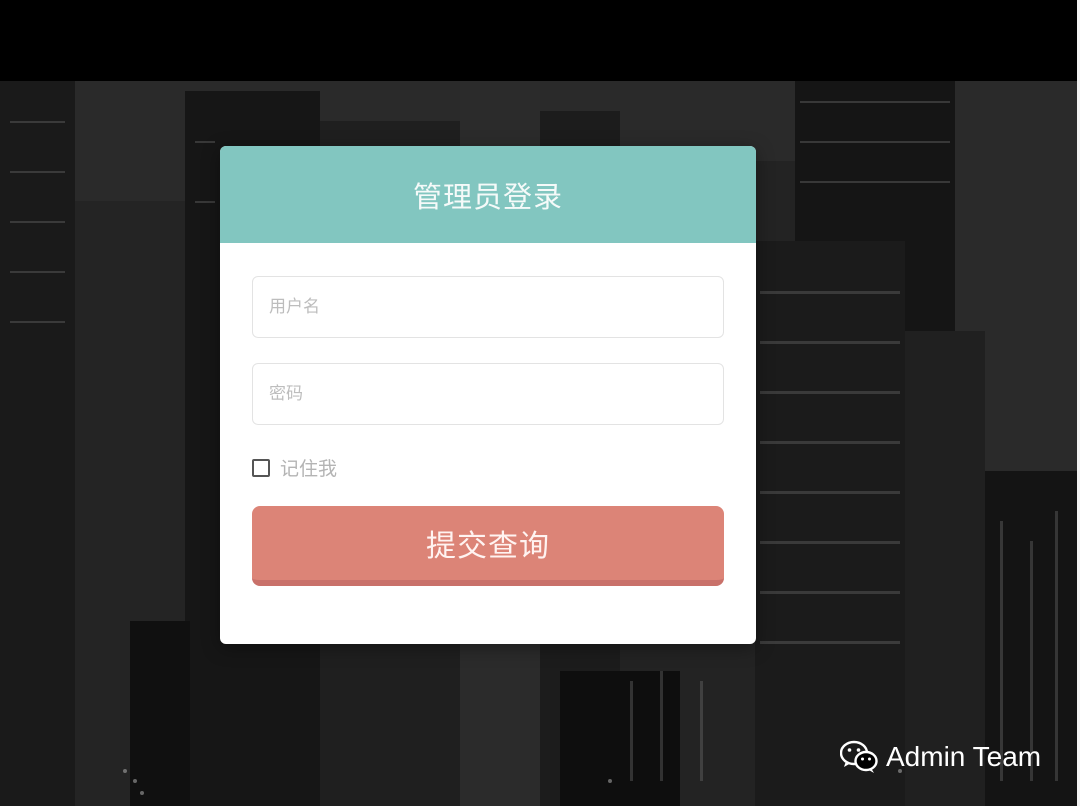 This screenshot has height=806, width=1080. I want to click on top-black-bar, so click(540, 40).